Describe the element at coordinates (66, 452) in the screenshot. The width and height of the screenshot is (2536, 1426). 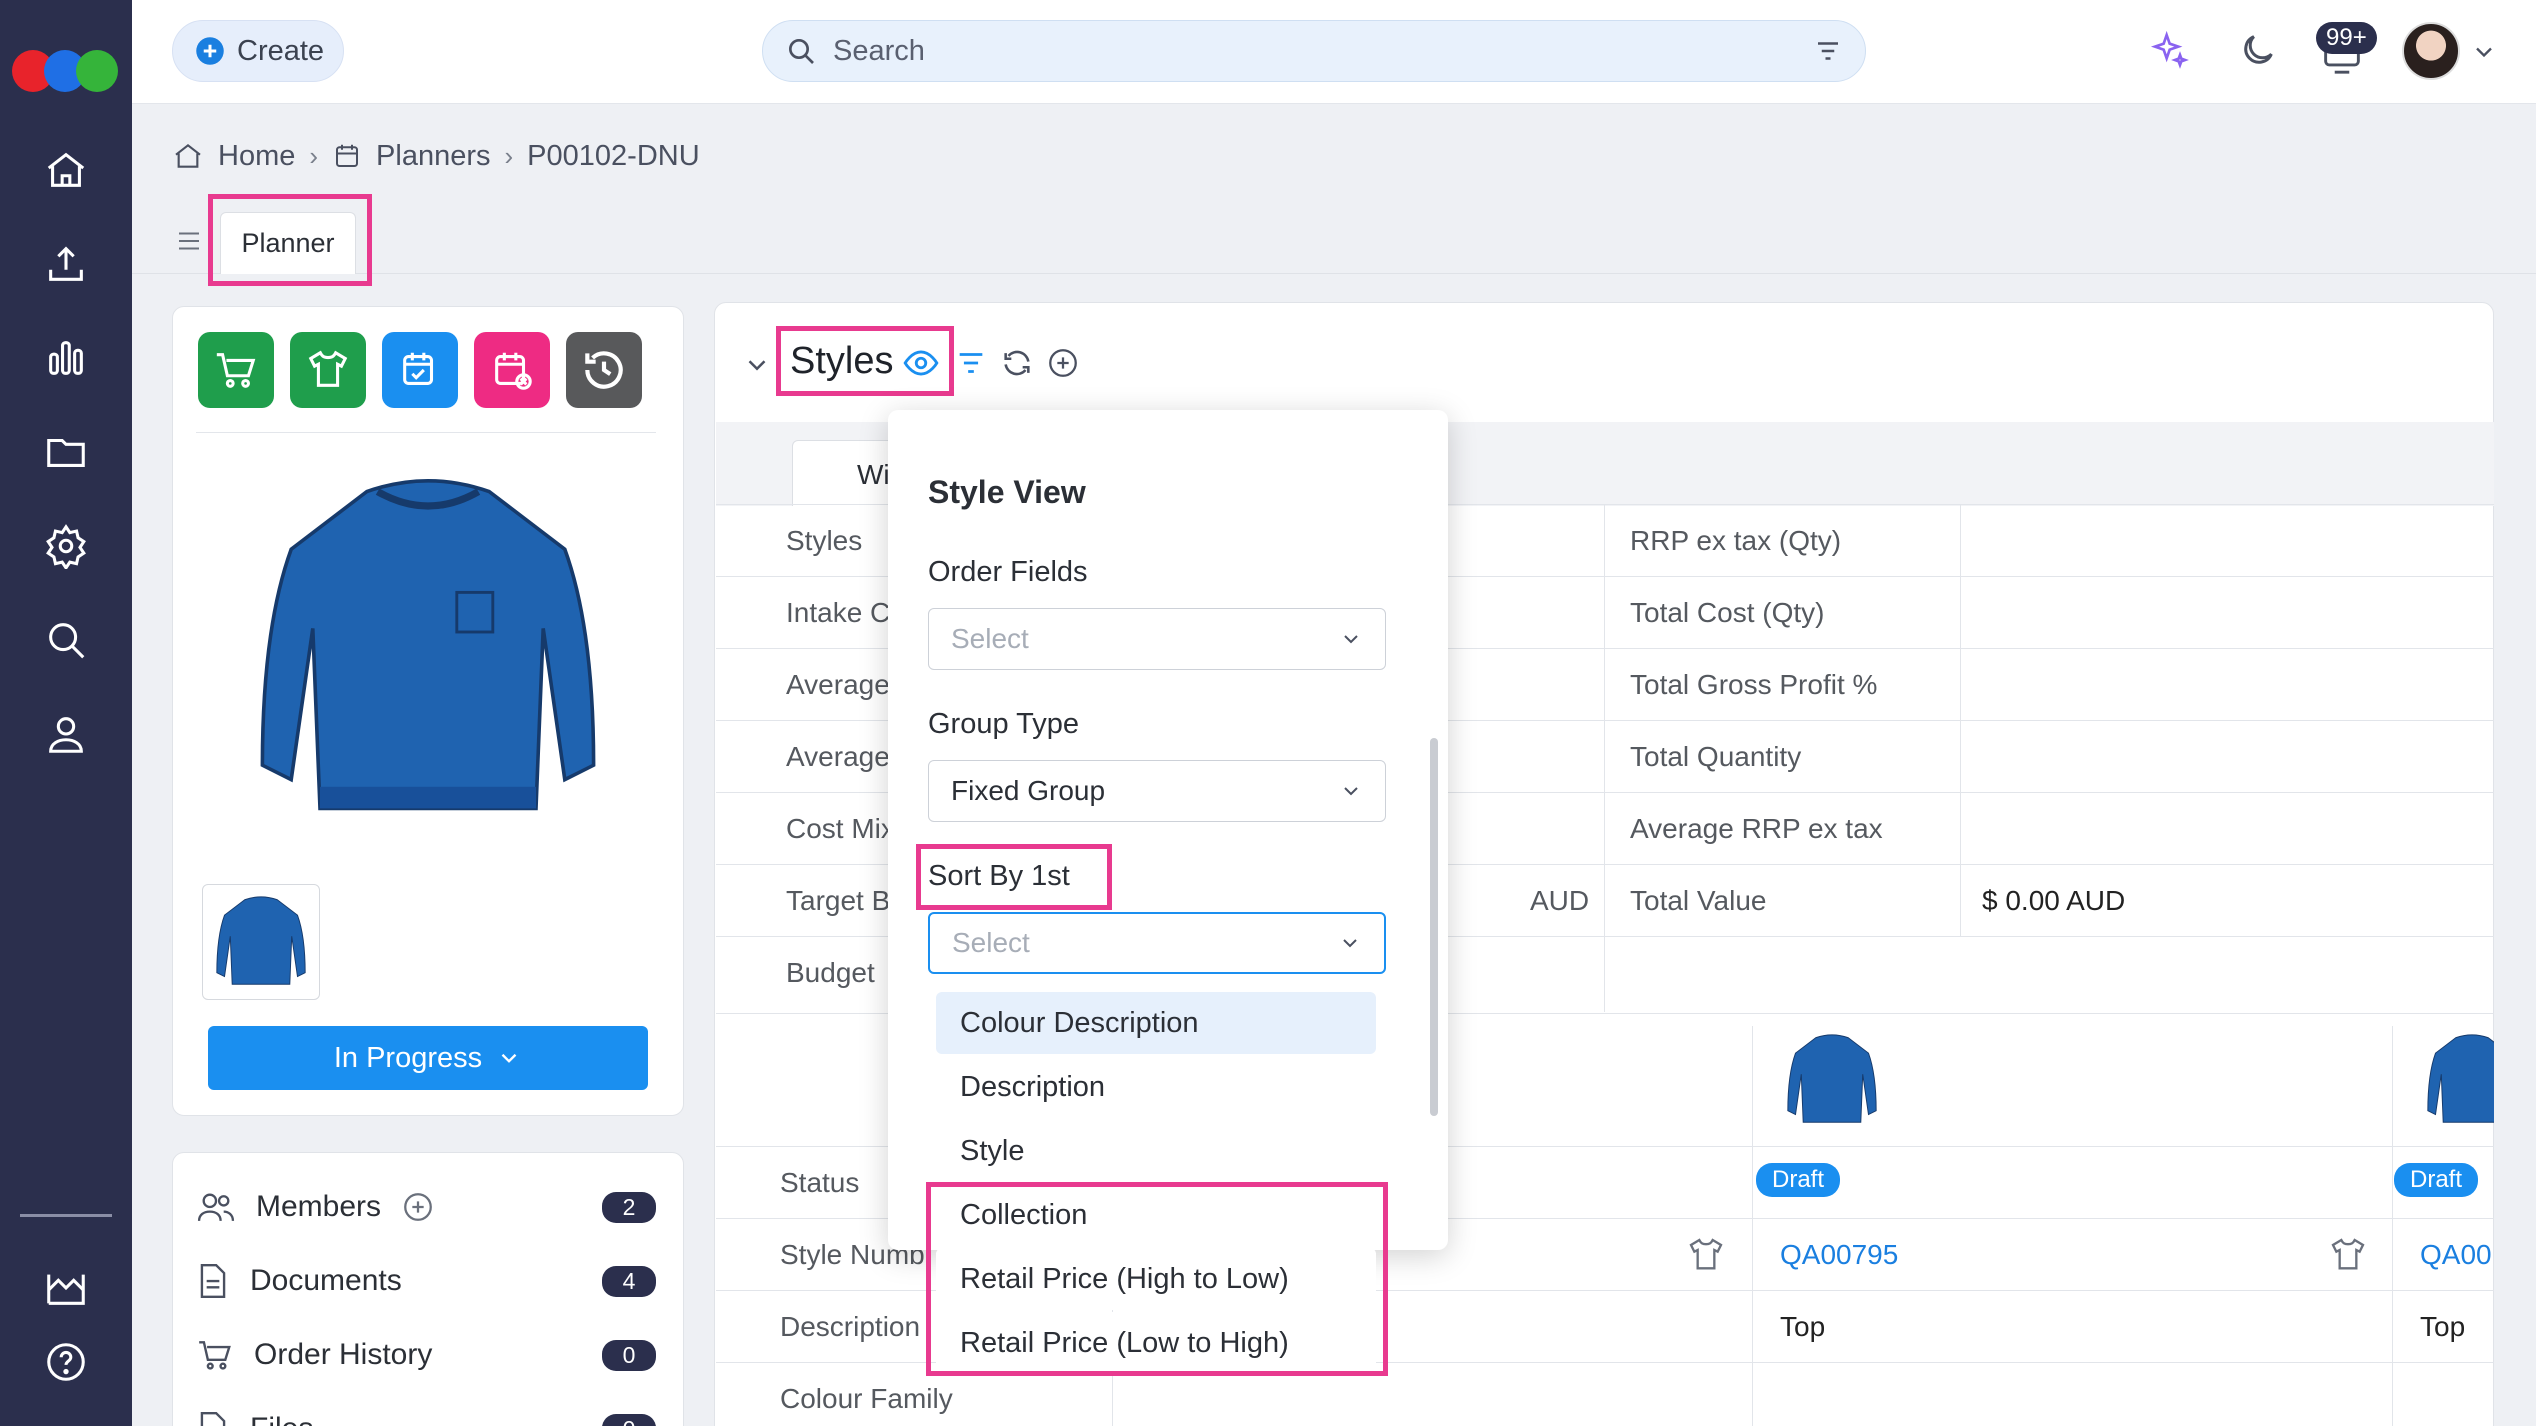
I see `folder-icon` at that location.